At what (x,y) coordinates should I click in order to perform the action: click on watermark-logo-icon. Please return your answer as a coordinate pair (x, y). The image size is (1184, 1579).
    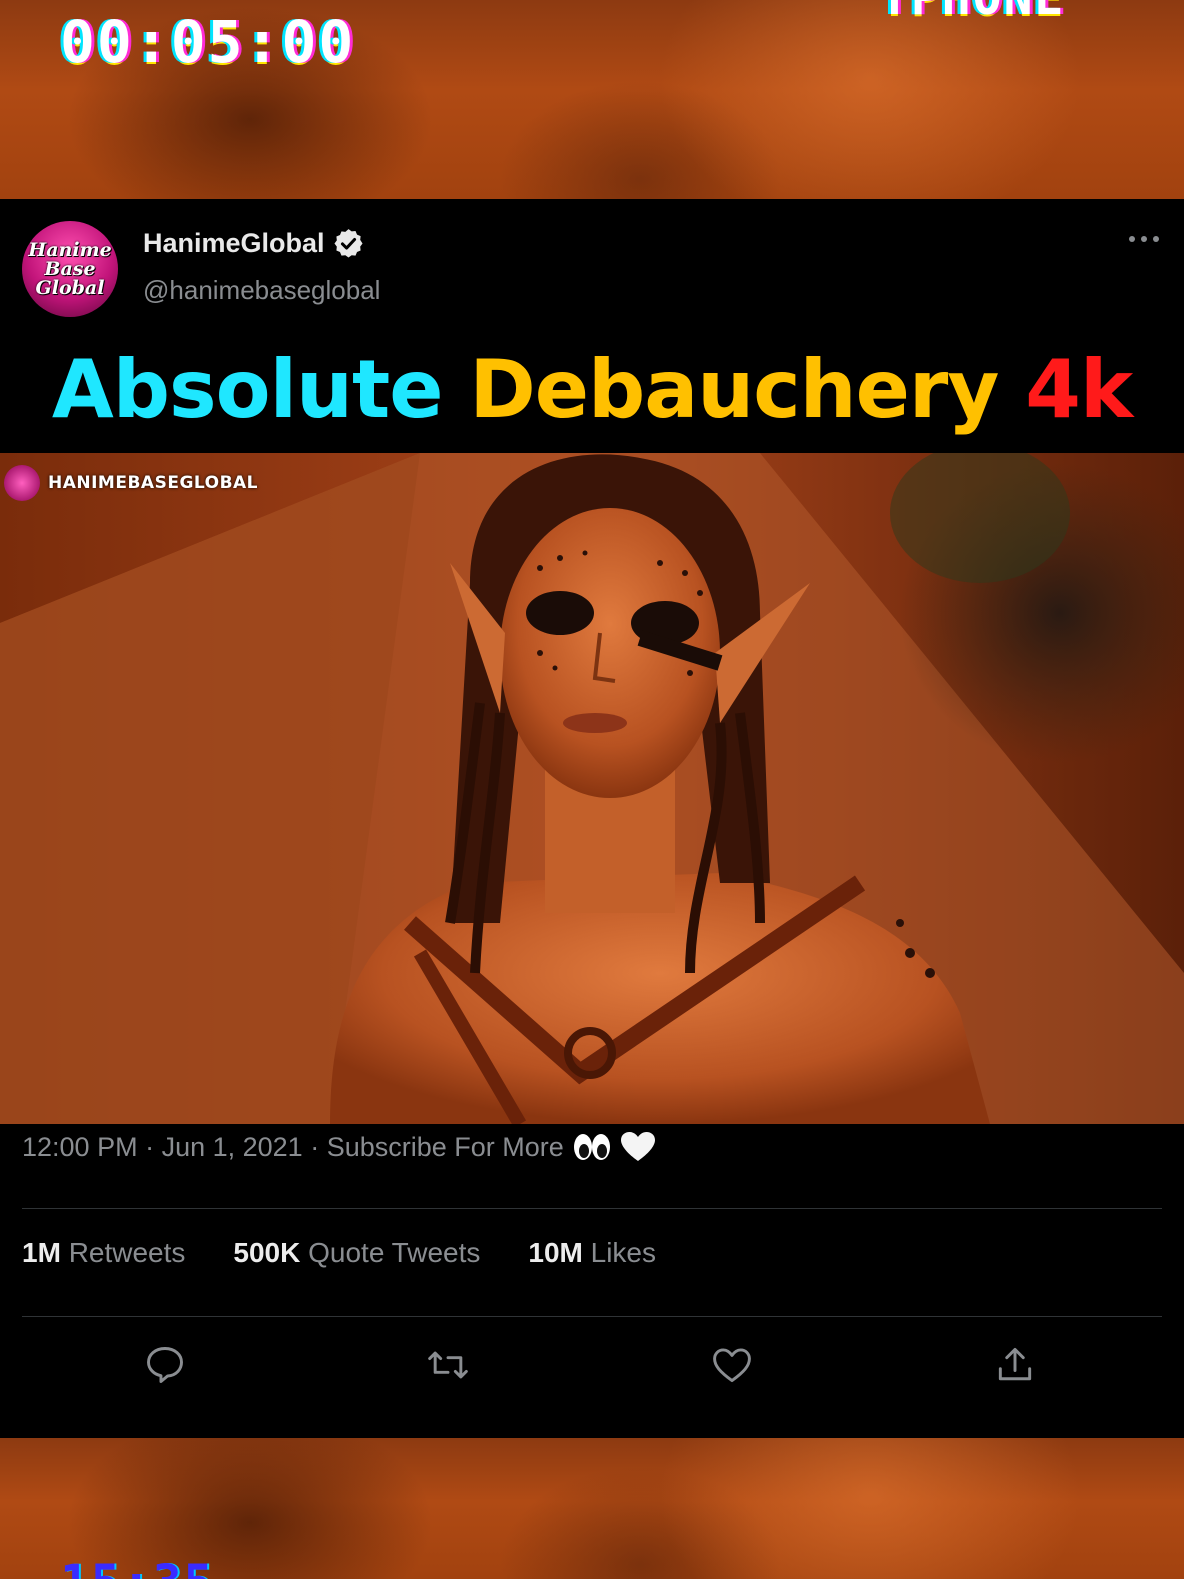
    Looking at the image, I should click on (22, 483).